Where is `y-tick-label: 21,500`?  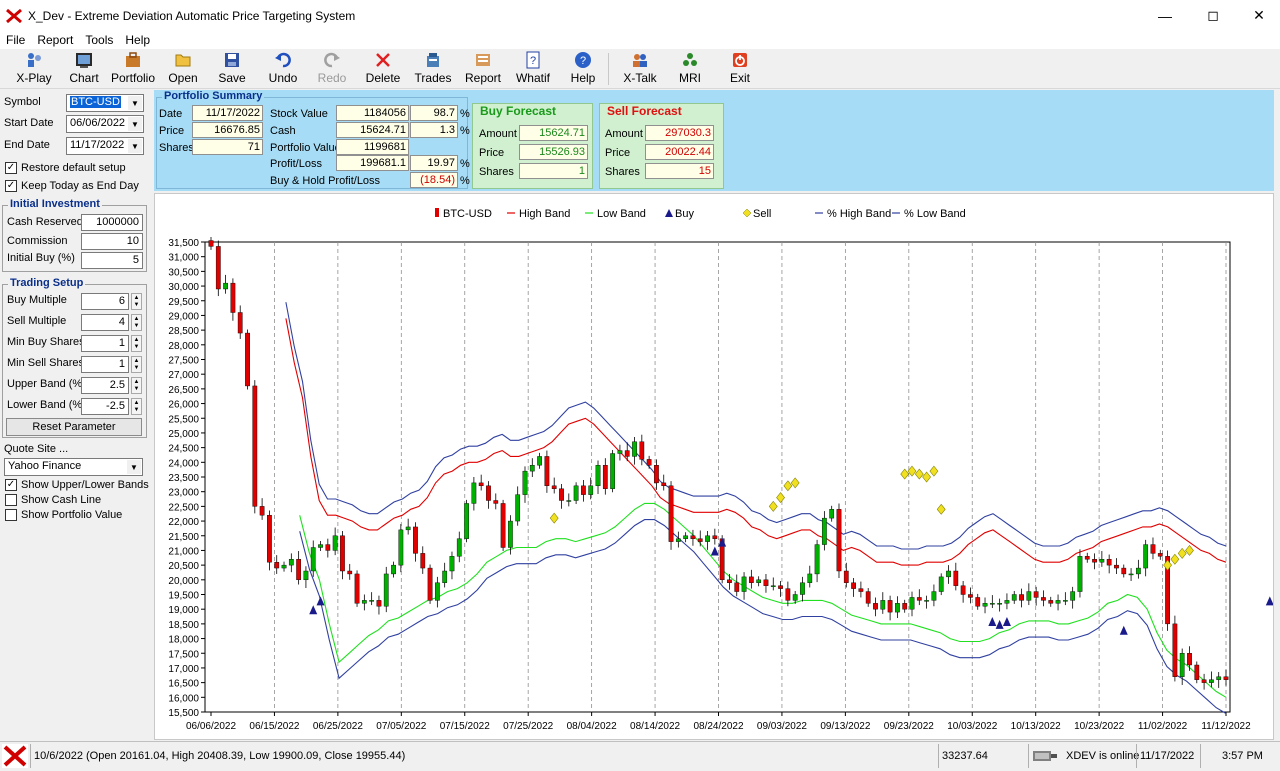 y-tick-label: 21,500 is located at coordinates (183, 537).